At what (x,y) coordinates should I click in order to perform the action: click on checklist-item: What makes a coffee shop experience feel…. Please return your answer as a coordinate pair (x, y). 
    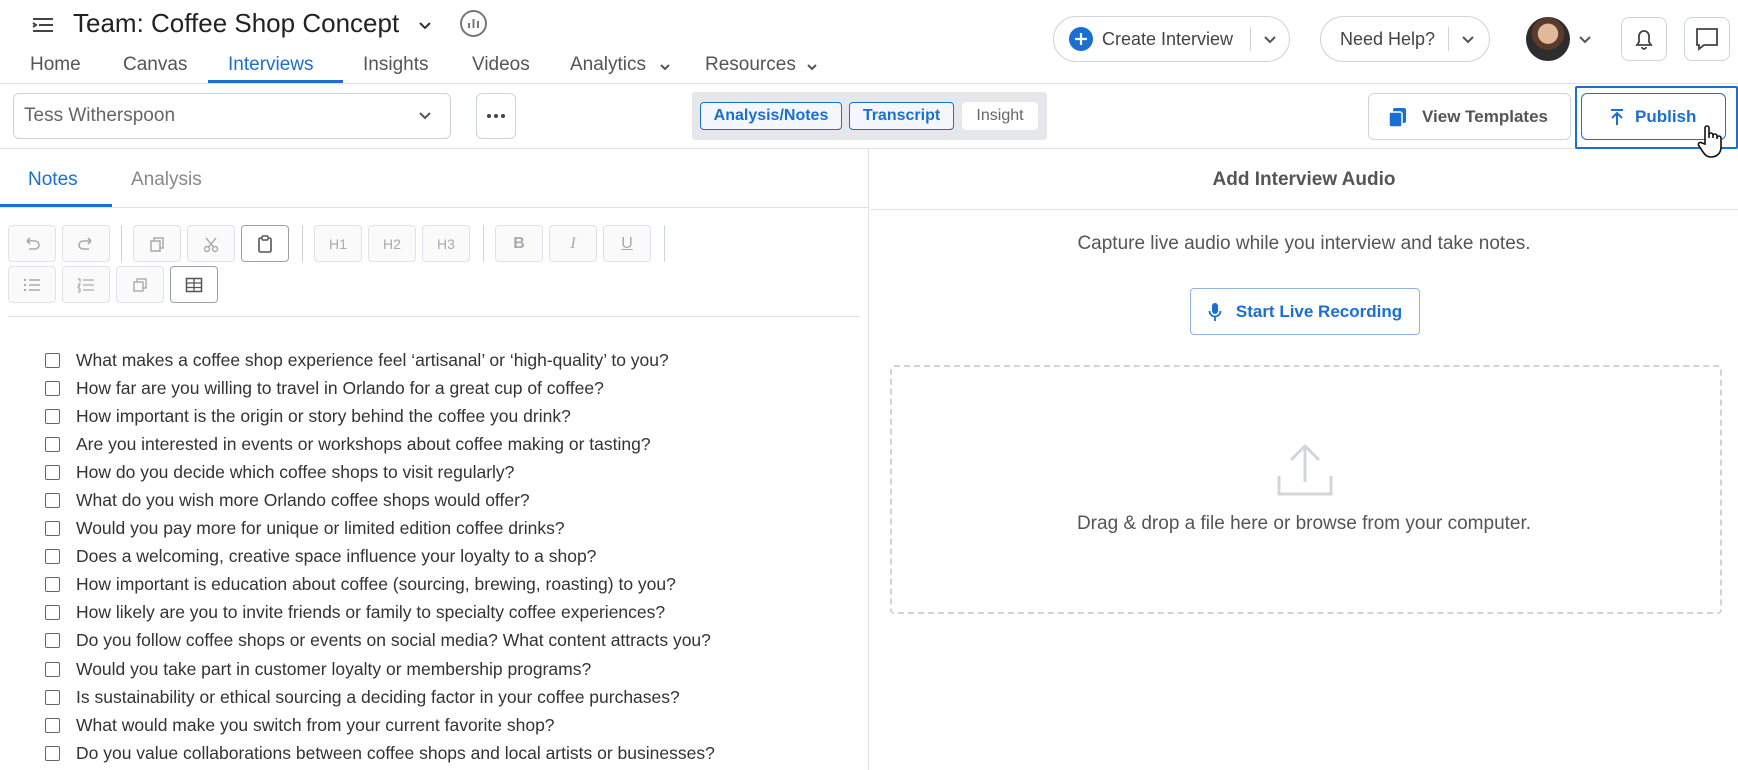
    Looking at the image, I should click on (380, 360).